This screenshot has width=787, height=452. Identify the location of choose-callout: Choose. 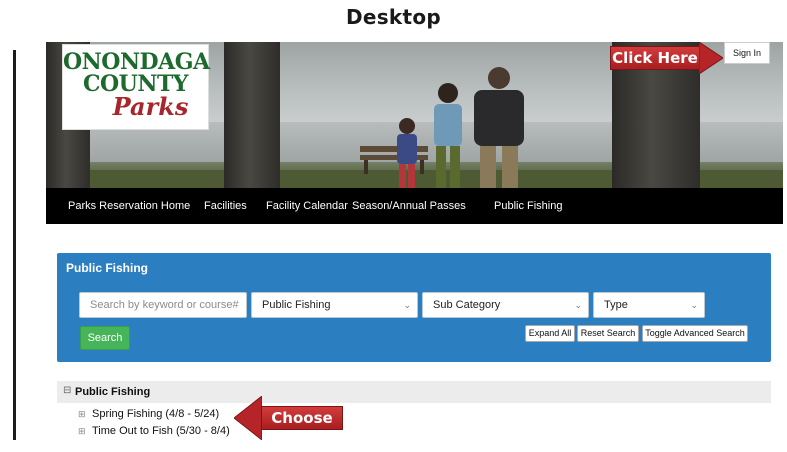
(290, 418).